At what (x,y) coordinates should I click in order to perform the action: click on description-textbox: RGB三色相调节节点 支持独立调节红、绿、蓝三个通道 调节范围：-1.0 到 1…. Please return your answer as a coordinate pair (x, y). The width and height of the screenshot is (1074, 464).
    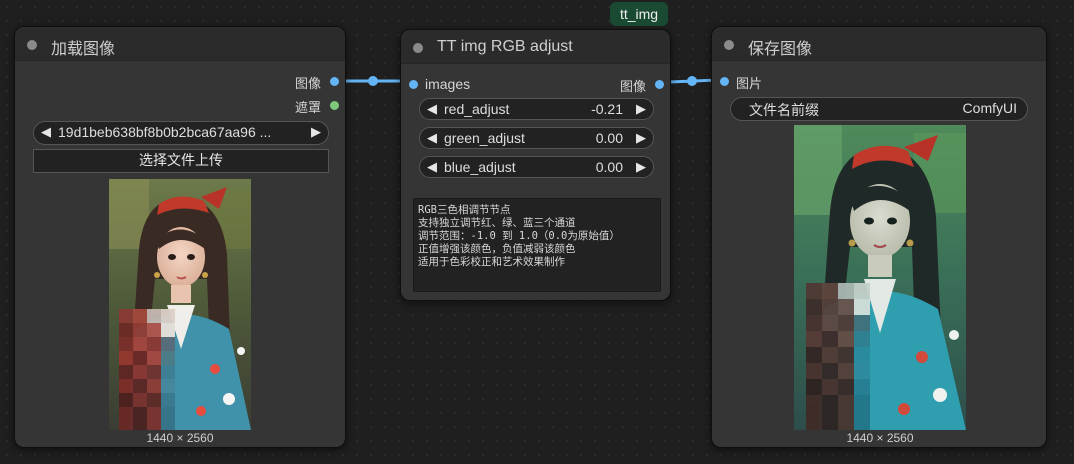
    Looking at the image, I should click on (537, 245).